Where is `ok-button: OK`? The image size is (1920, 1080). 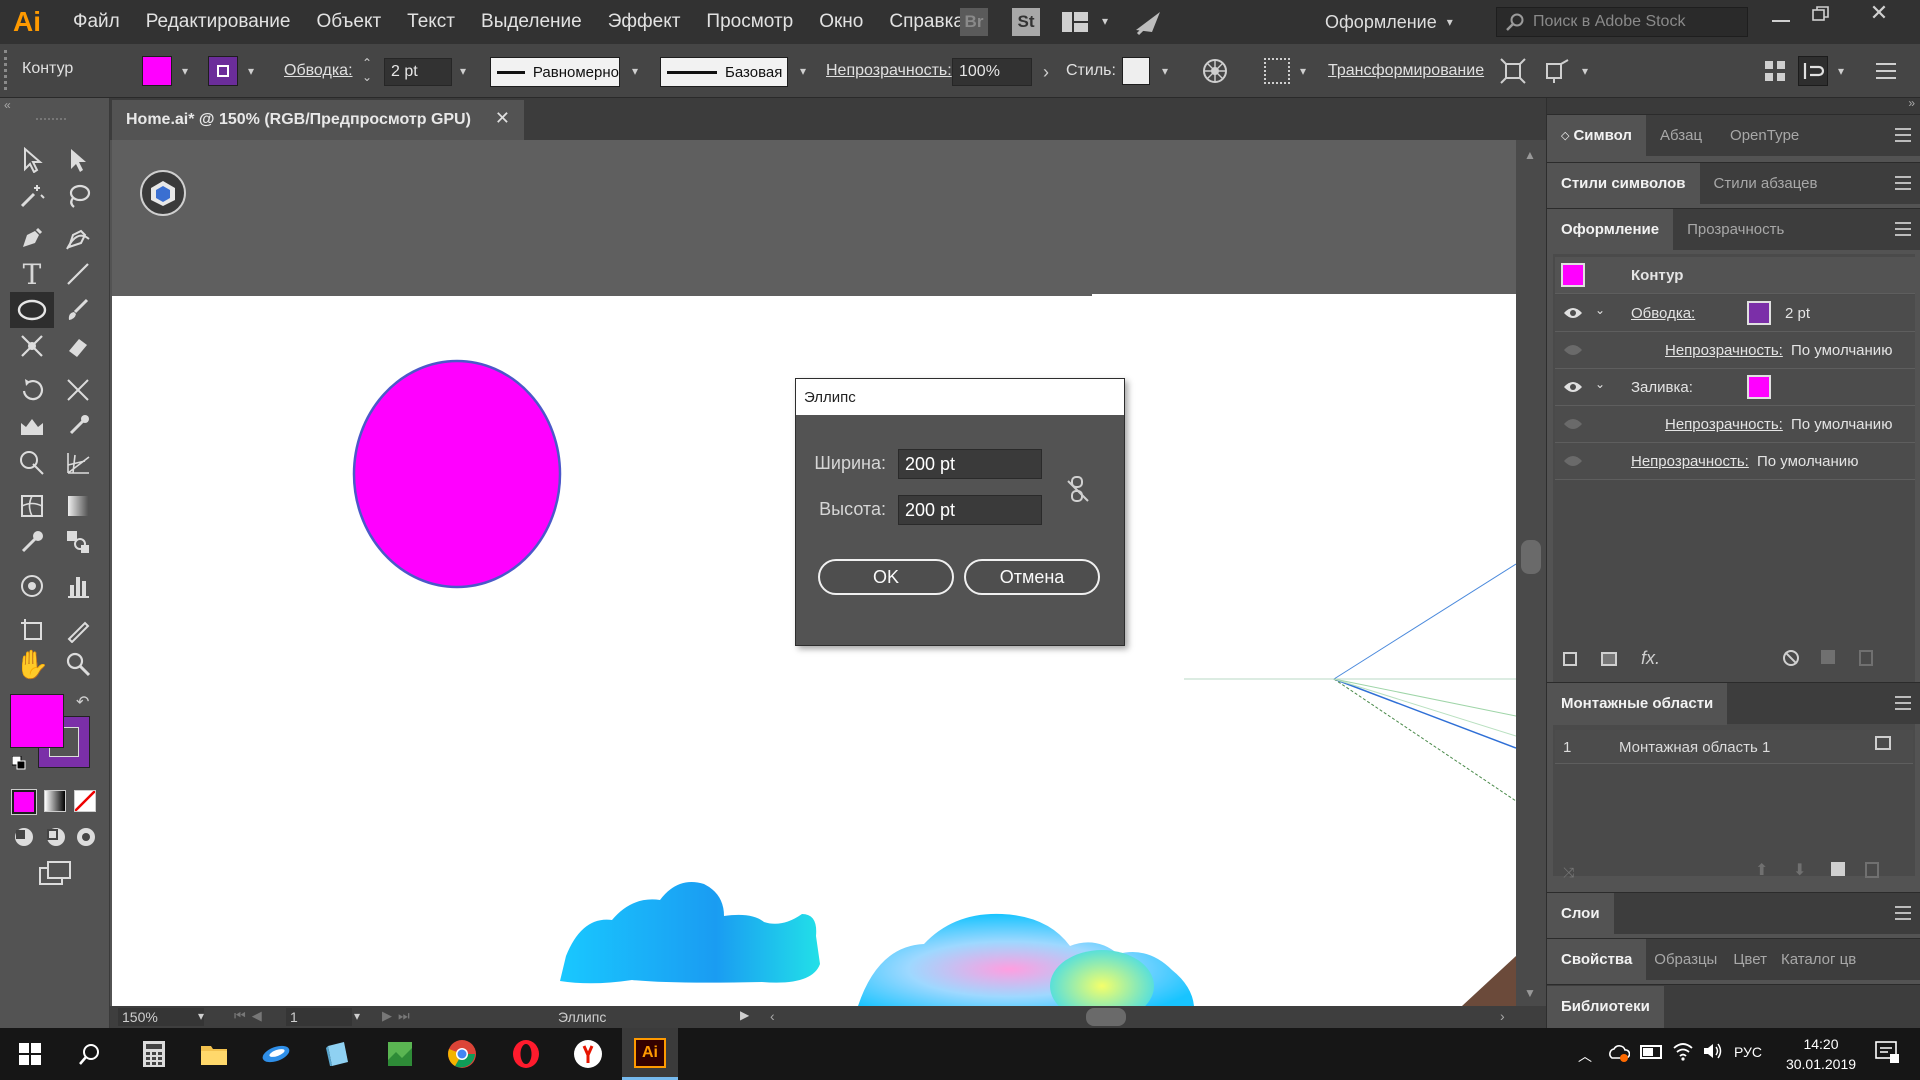 ok-button: OK is located at coordinates (886, 577).